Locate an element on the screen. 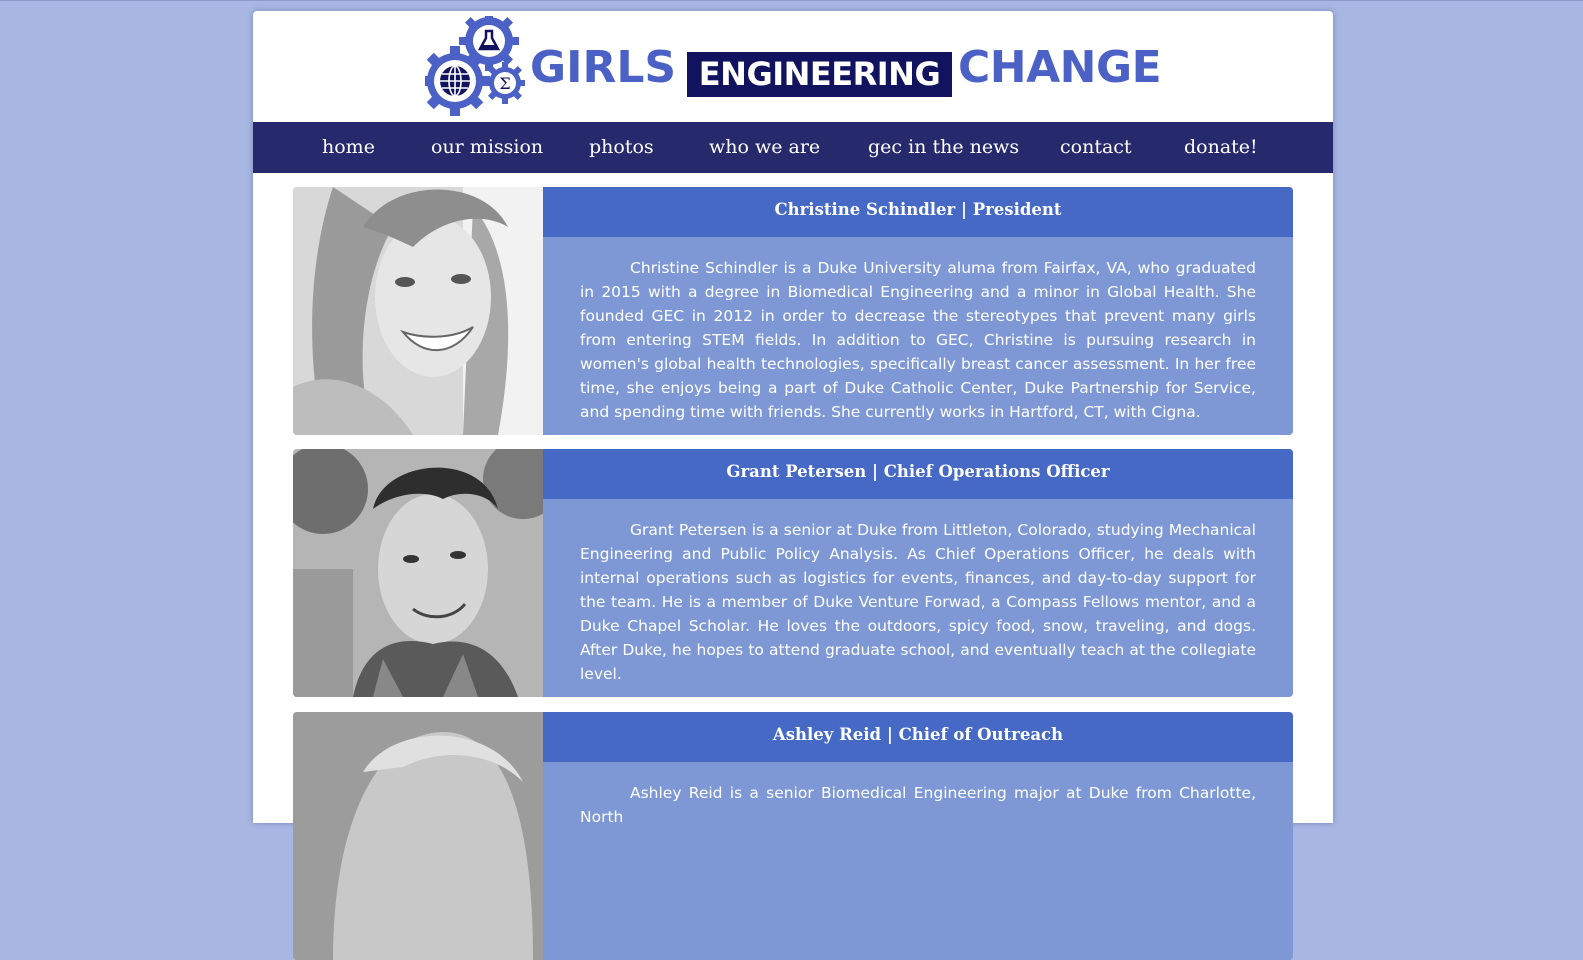 This screenshot has width=1583, height=960. top-border is located at coordinates (791, 0).